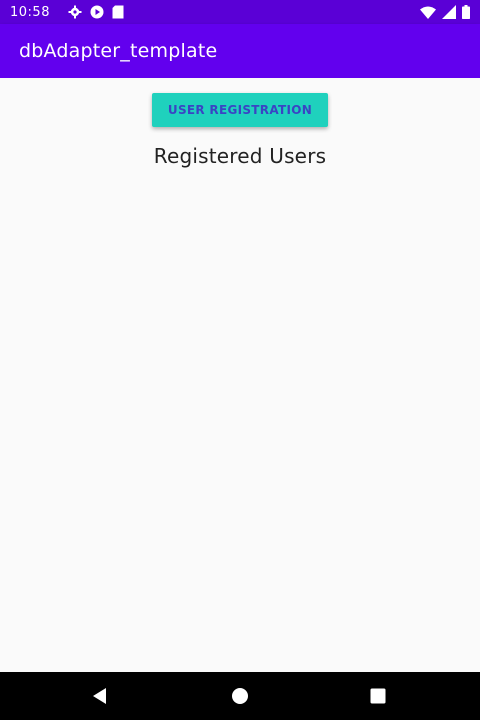 This screenshot has width=480, height=720. I want to click on battery-icon, so click(466, 12).